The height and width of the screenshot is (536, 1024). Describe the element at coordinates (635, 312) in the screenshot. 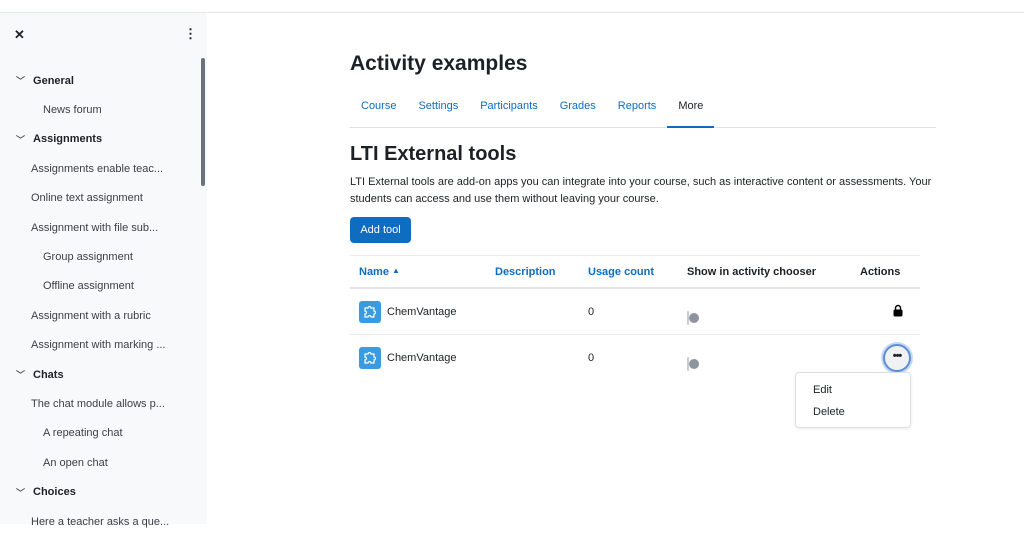

I see `table-row: ChemVantage 0` at that location.